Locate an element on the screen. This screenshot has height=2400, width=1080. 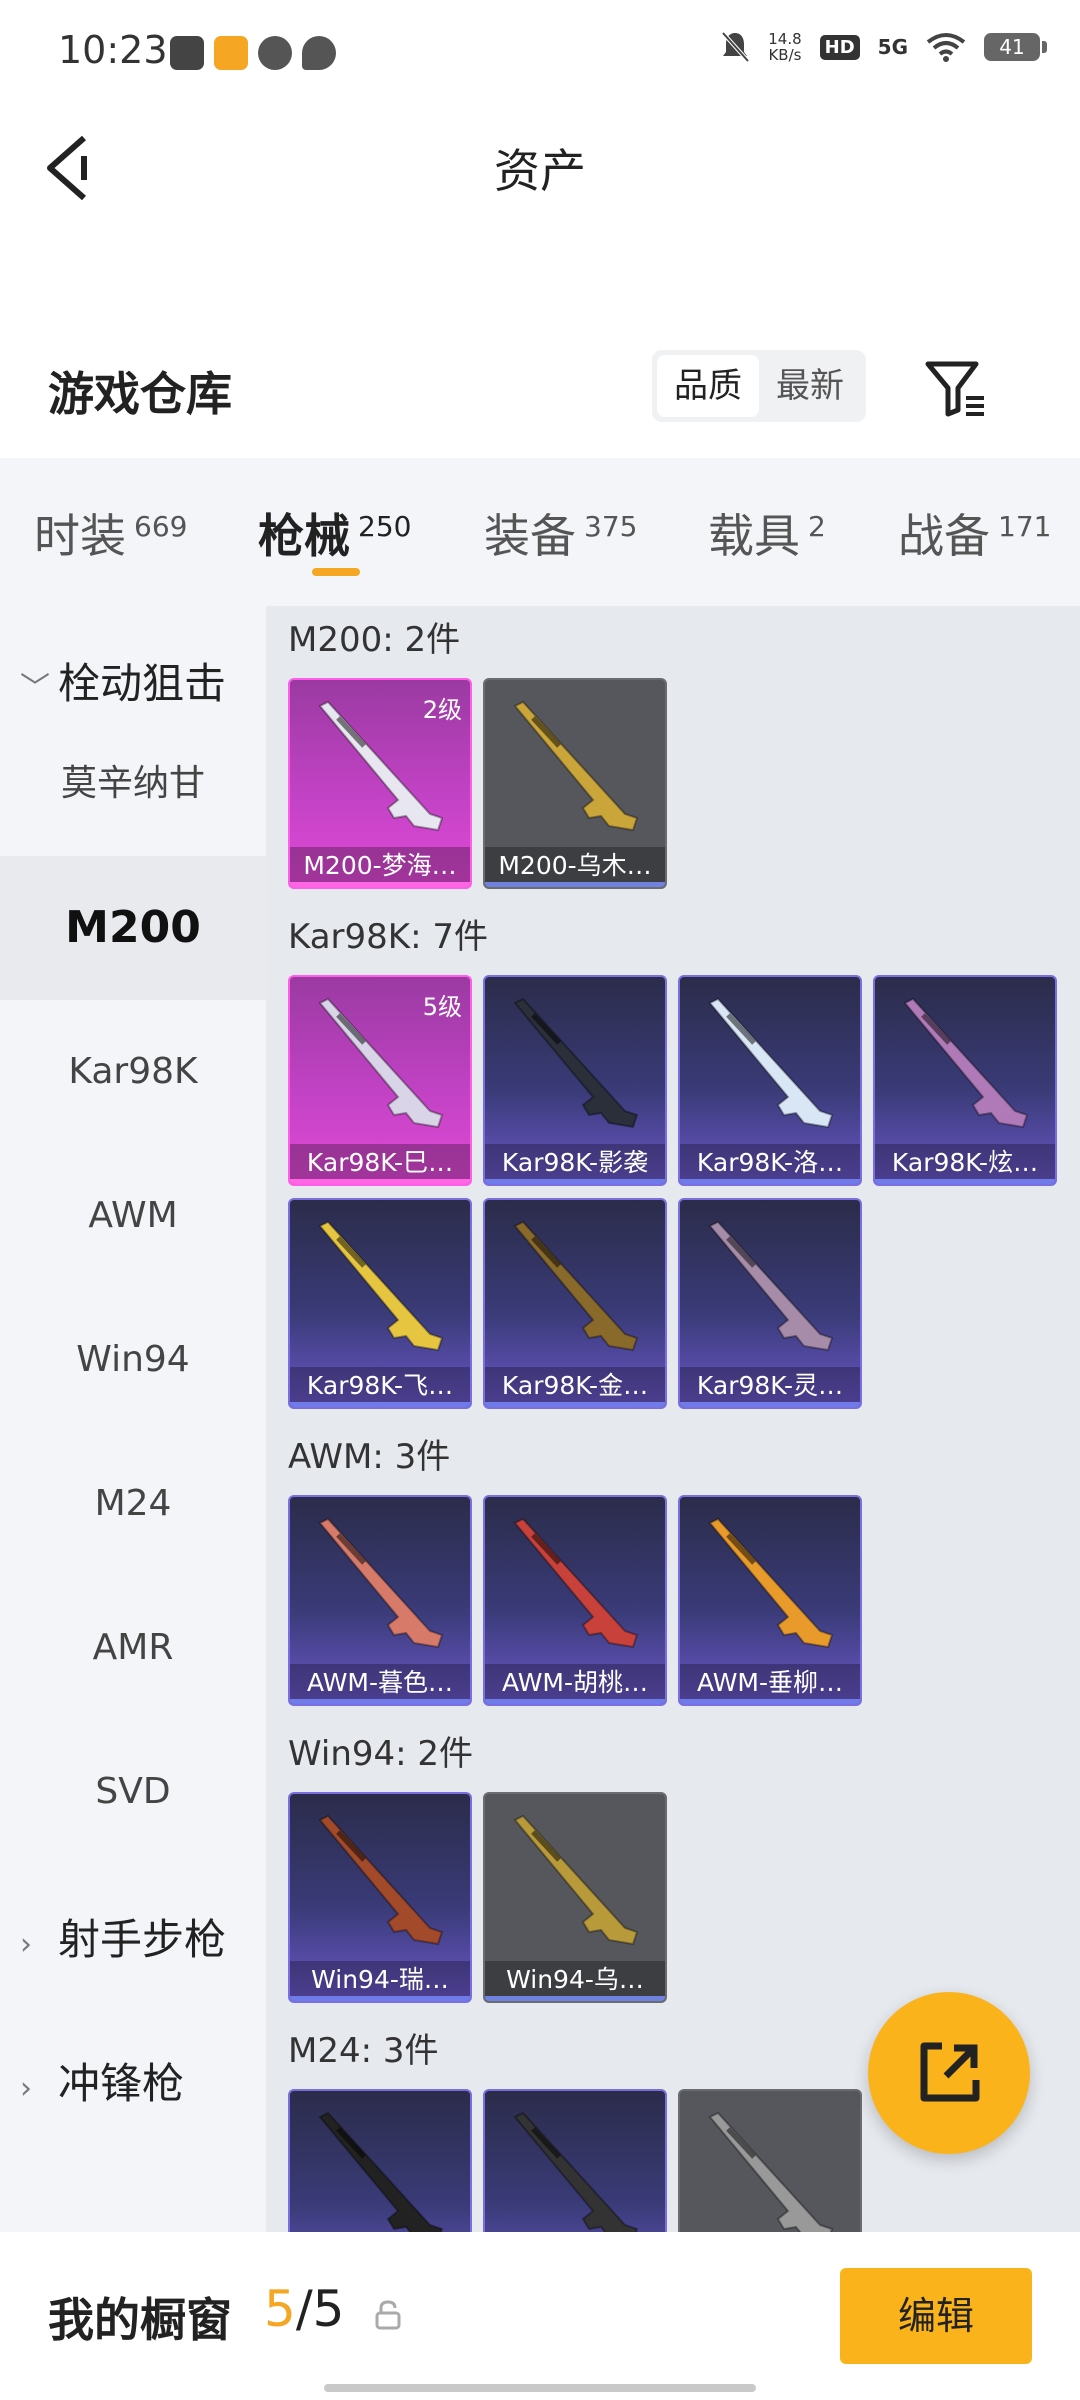
mute-icon is located at coordinates (735, 47).